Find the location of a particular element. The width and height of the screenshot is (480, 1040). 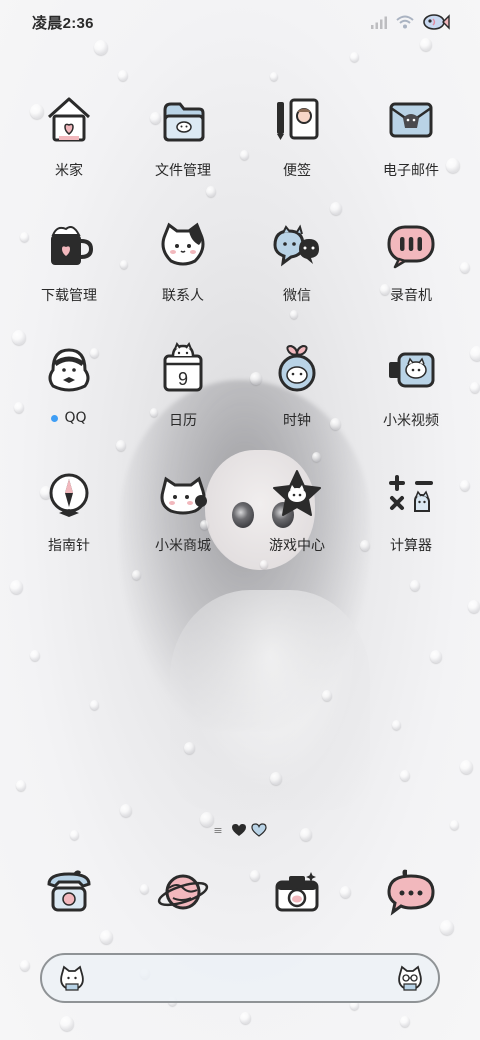

star-game-icon is located at coordinates (297, 495).